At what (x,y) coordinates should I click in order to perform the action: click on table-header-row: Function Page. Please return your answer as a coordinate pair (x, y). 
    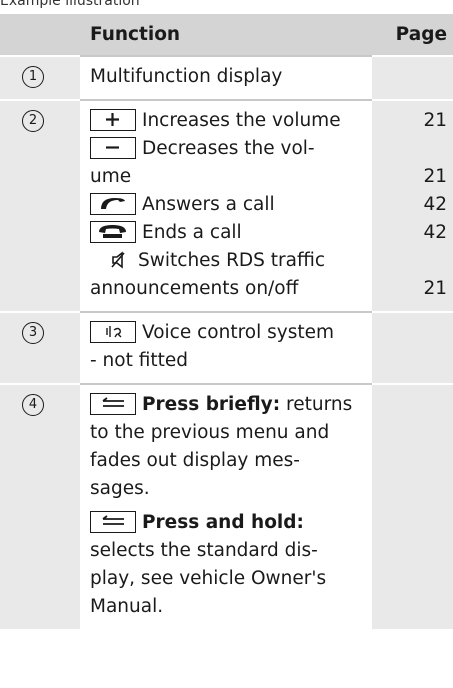
    Looking at the image, I should click on (226, 35).